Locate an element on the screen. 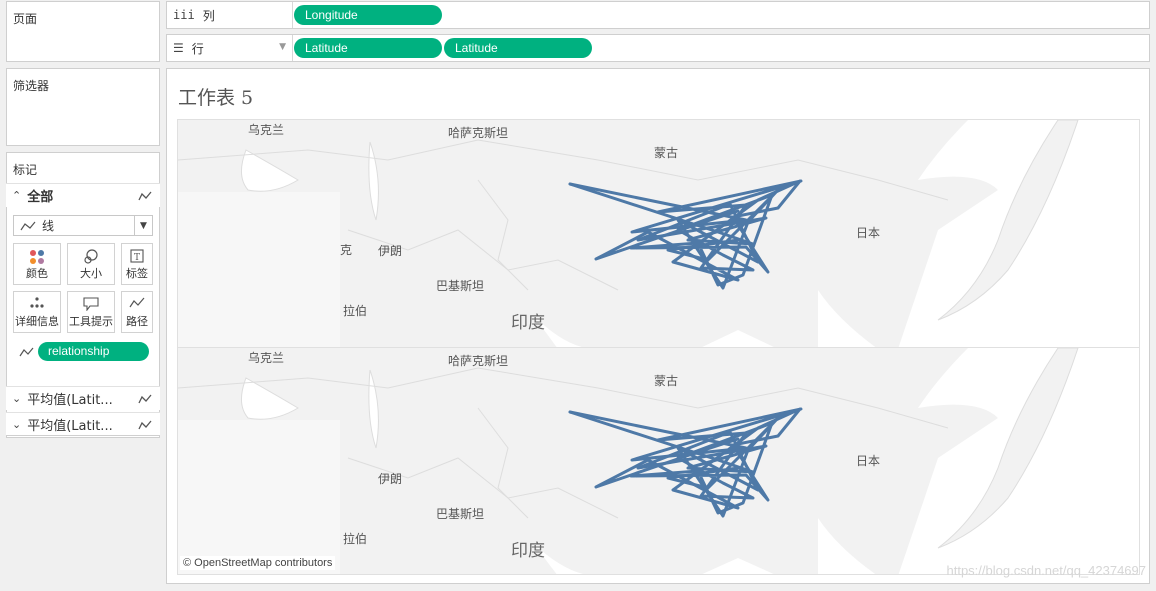 This screenshot has height=591, width=1156. marks-all-label: 全部 is located at coordinates (40, 197).